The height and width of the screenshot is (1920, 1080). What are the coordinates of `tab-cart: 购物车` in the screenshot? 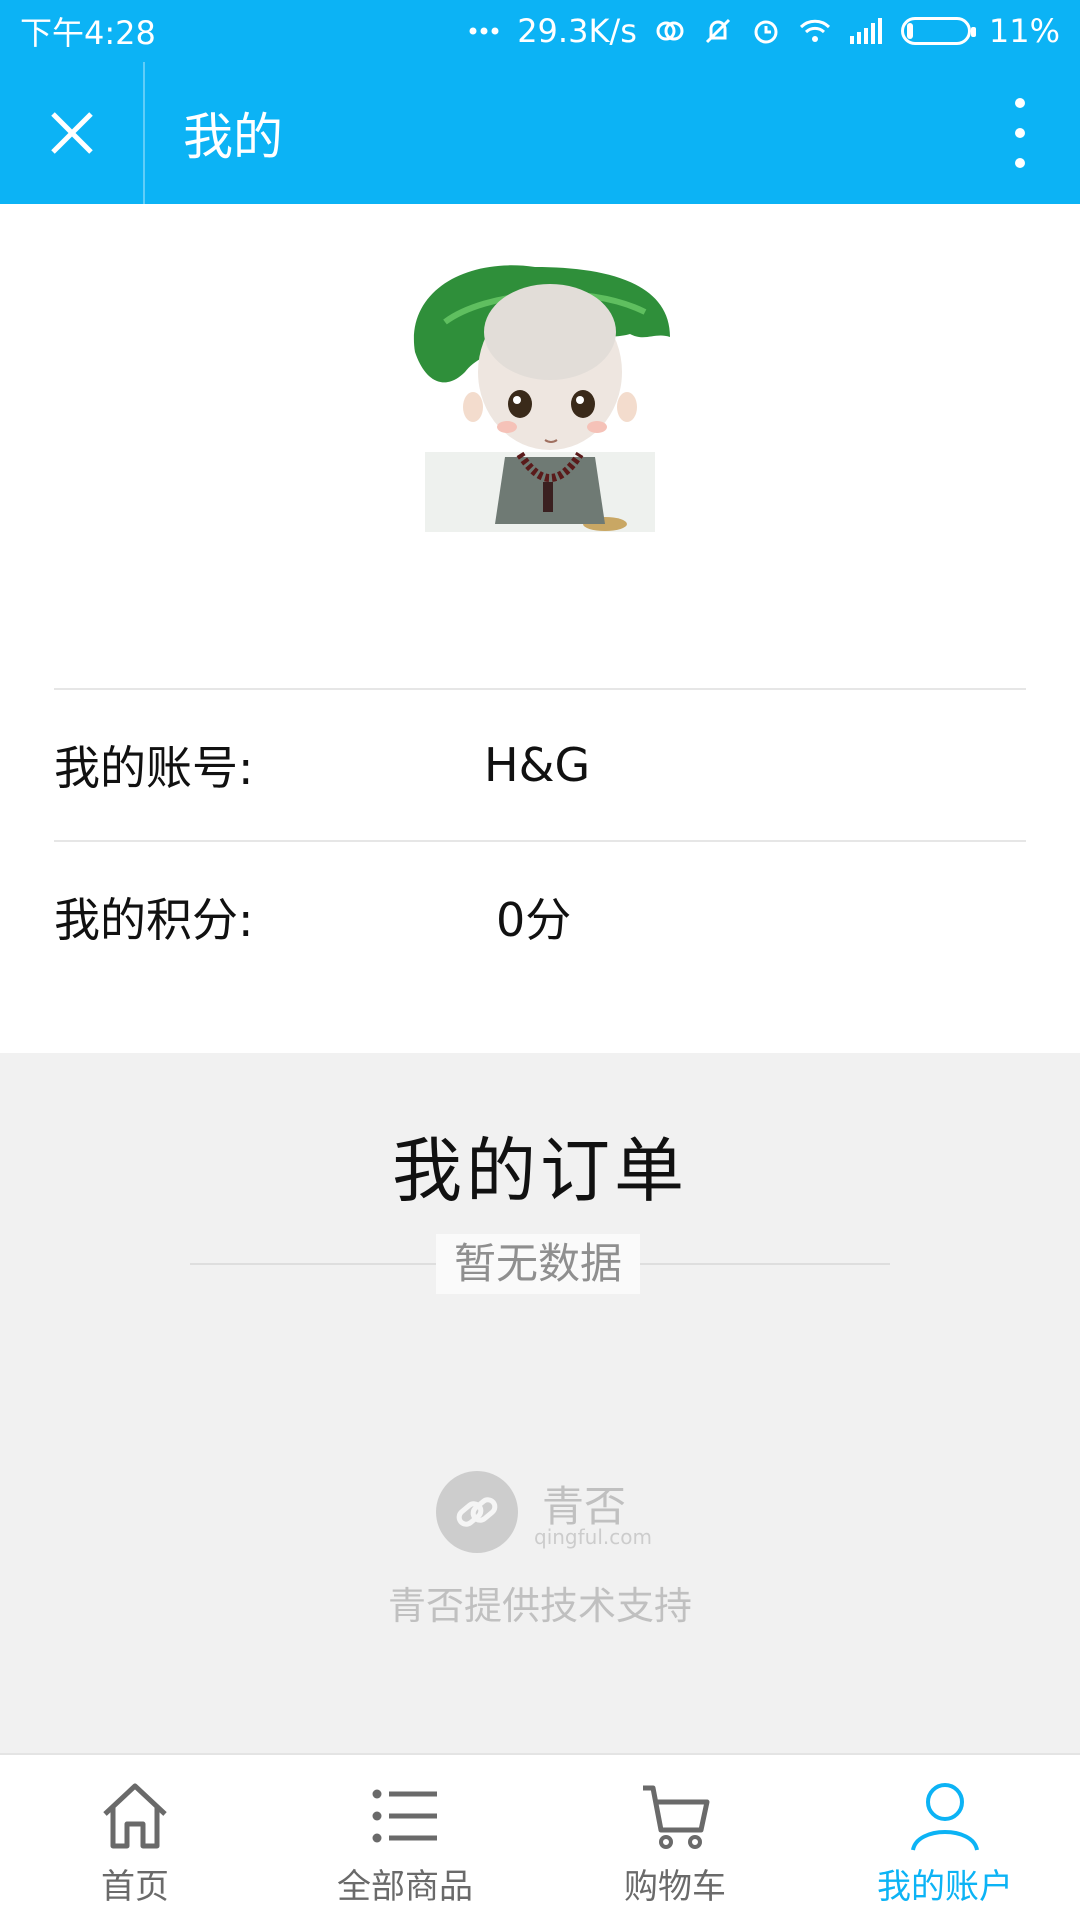 It's located at (675, 1837).